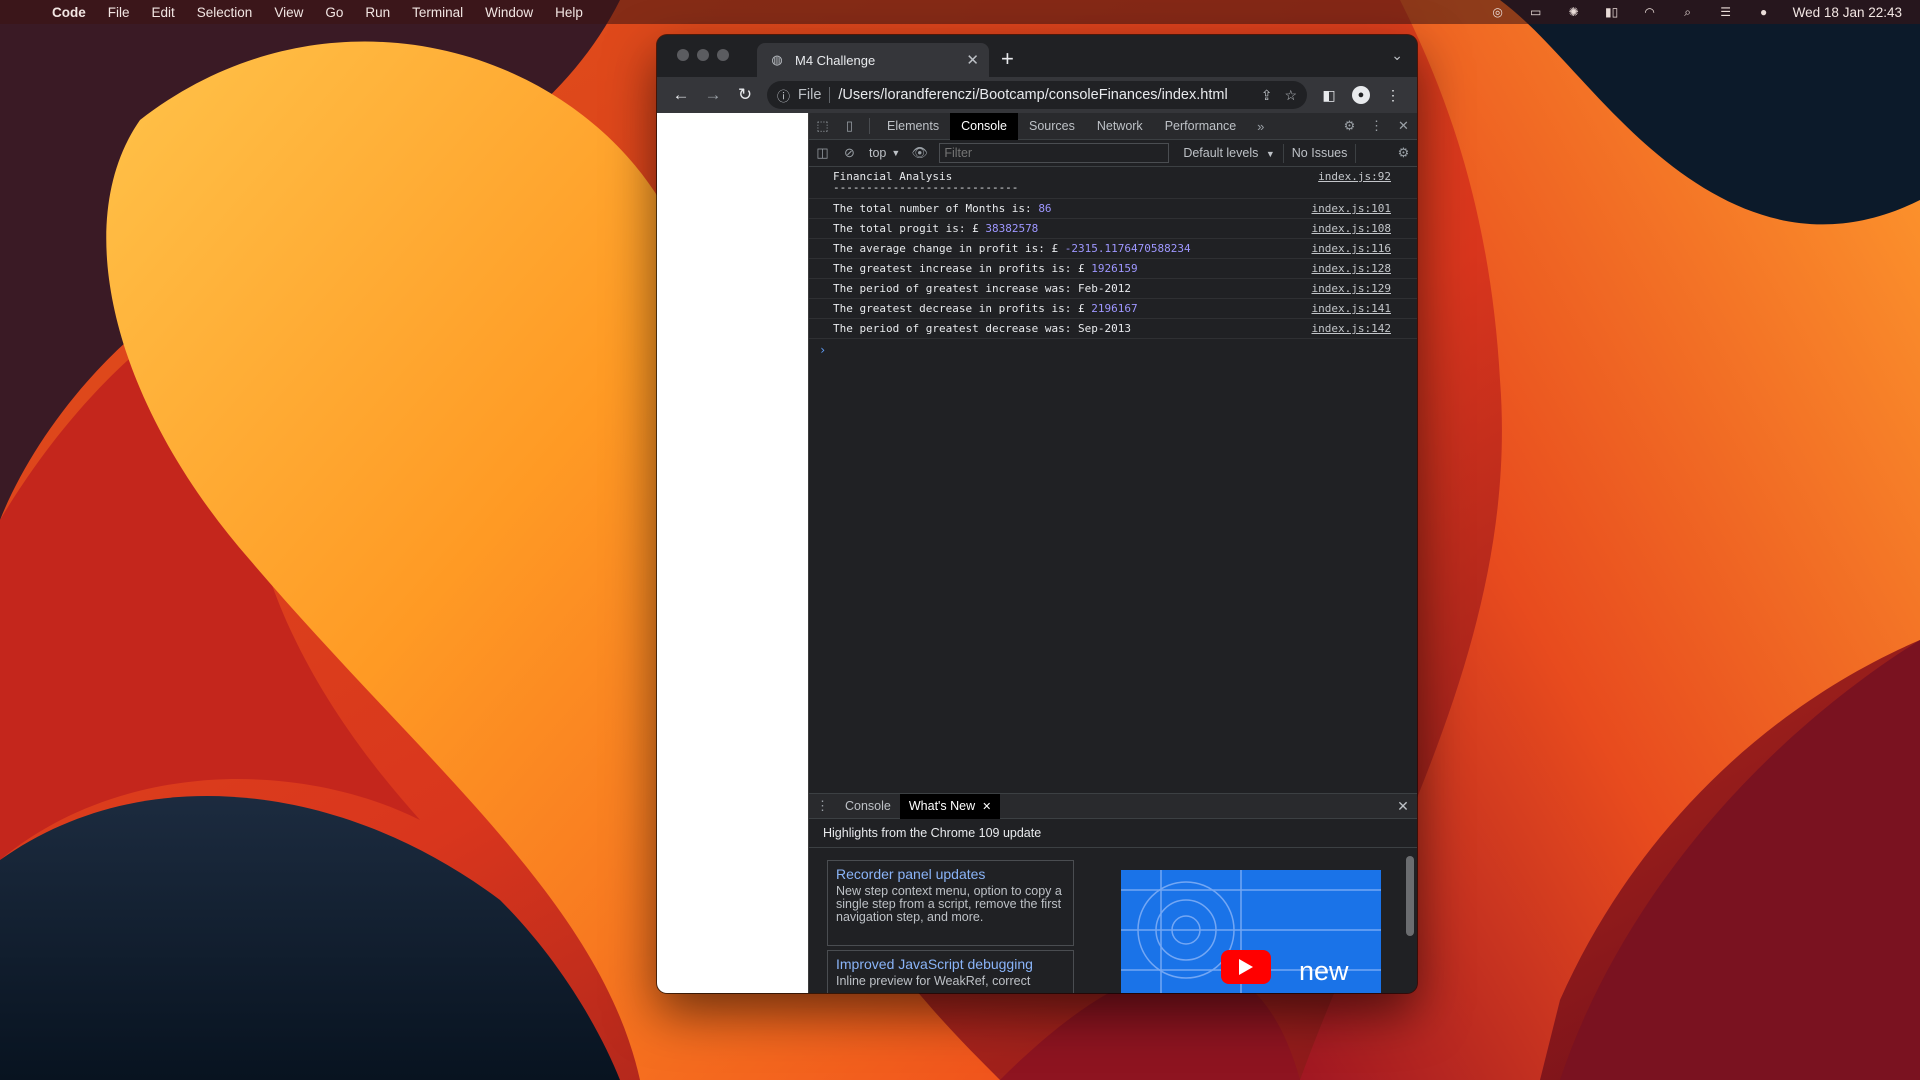 This screenshot has width=1920, height=1080. Describe the element at coordinates (822, 806) in the screenshot. I see `drawer-menu-icon: ⋮` at that location.